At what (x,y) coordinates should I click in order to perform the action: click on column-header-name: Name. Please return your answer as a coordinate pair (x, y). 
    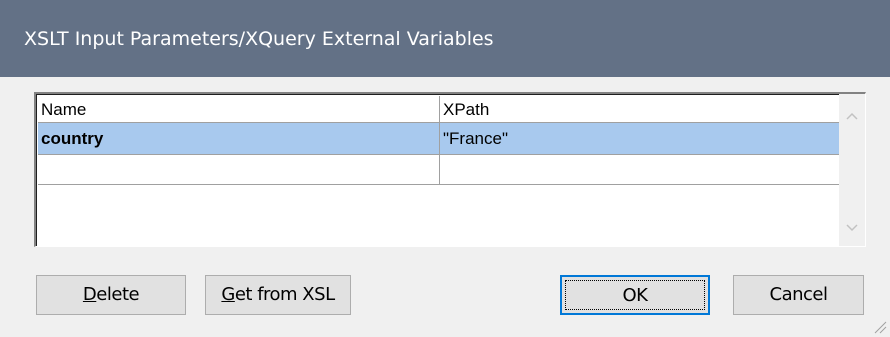
    Looking at the image, I should click on (239, 109).